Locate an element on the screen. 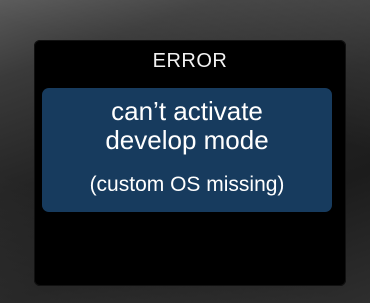 The image size is (370, 303). error-message-line-1: can’t activate is located at coordinates (187, 111).